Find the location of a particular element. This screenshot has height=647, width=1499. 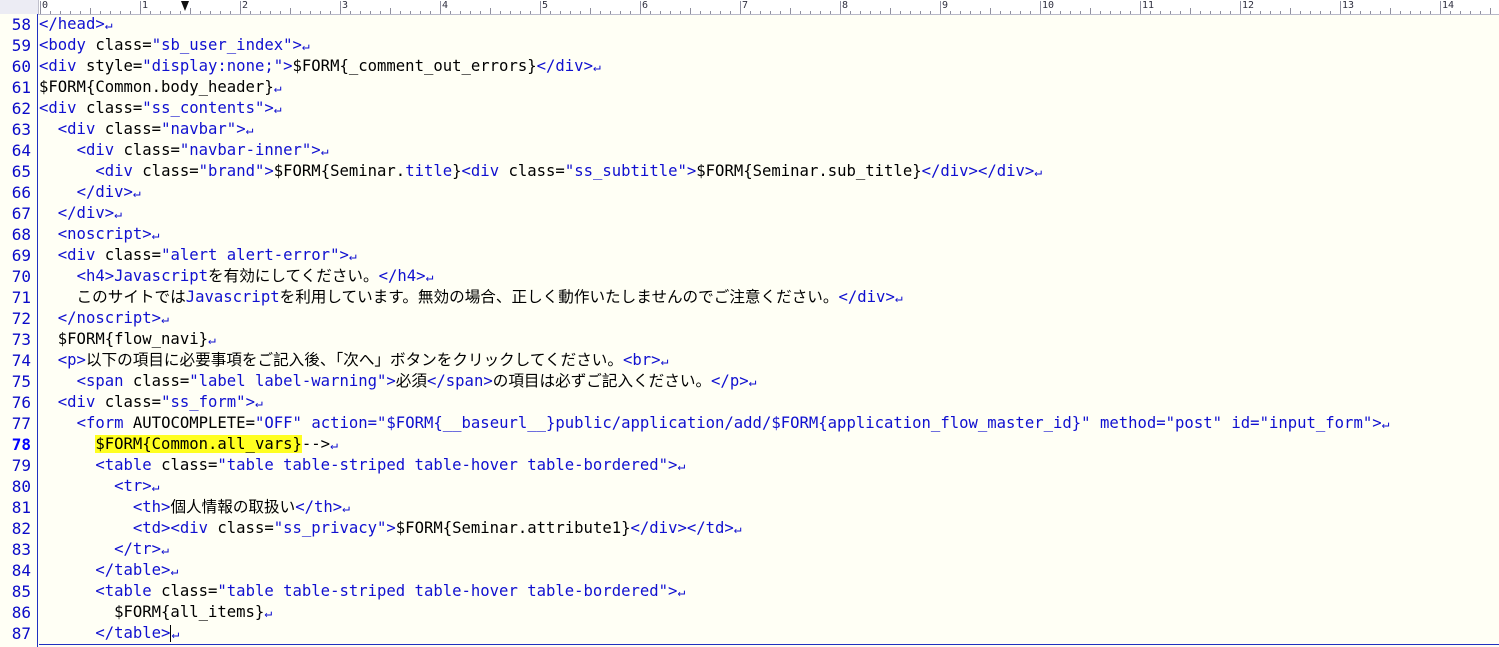

string-token: "ss_form" is located at coordinates (203, 402).